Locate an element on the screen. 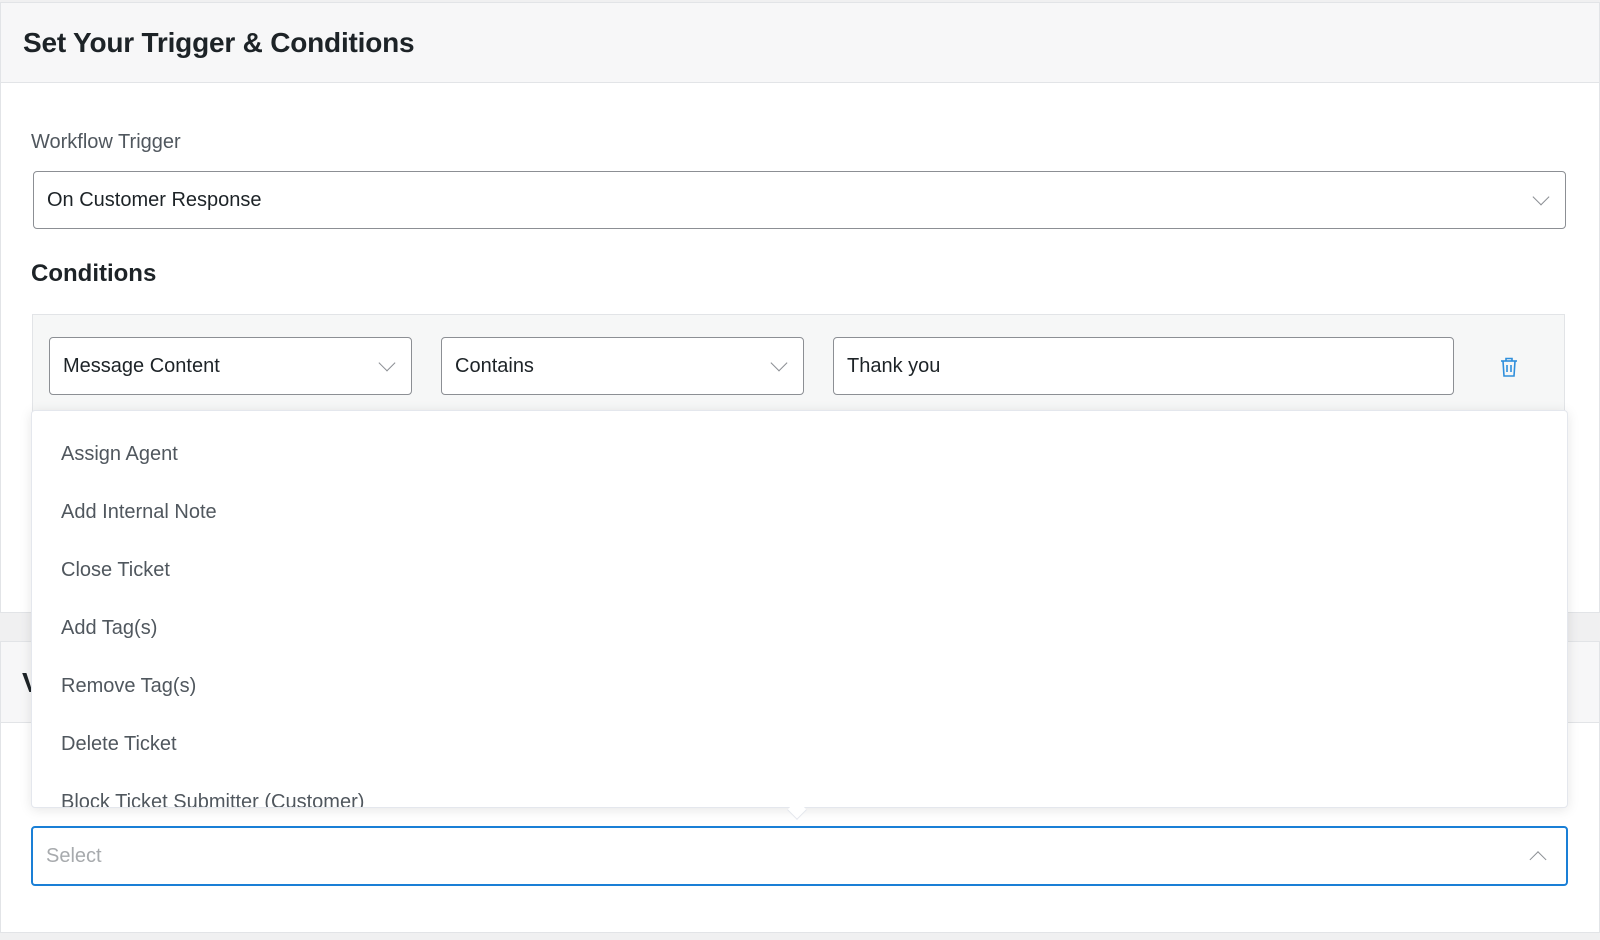  condition-field-value: Message Content is located at coordinates (141, 365).